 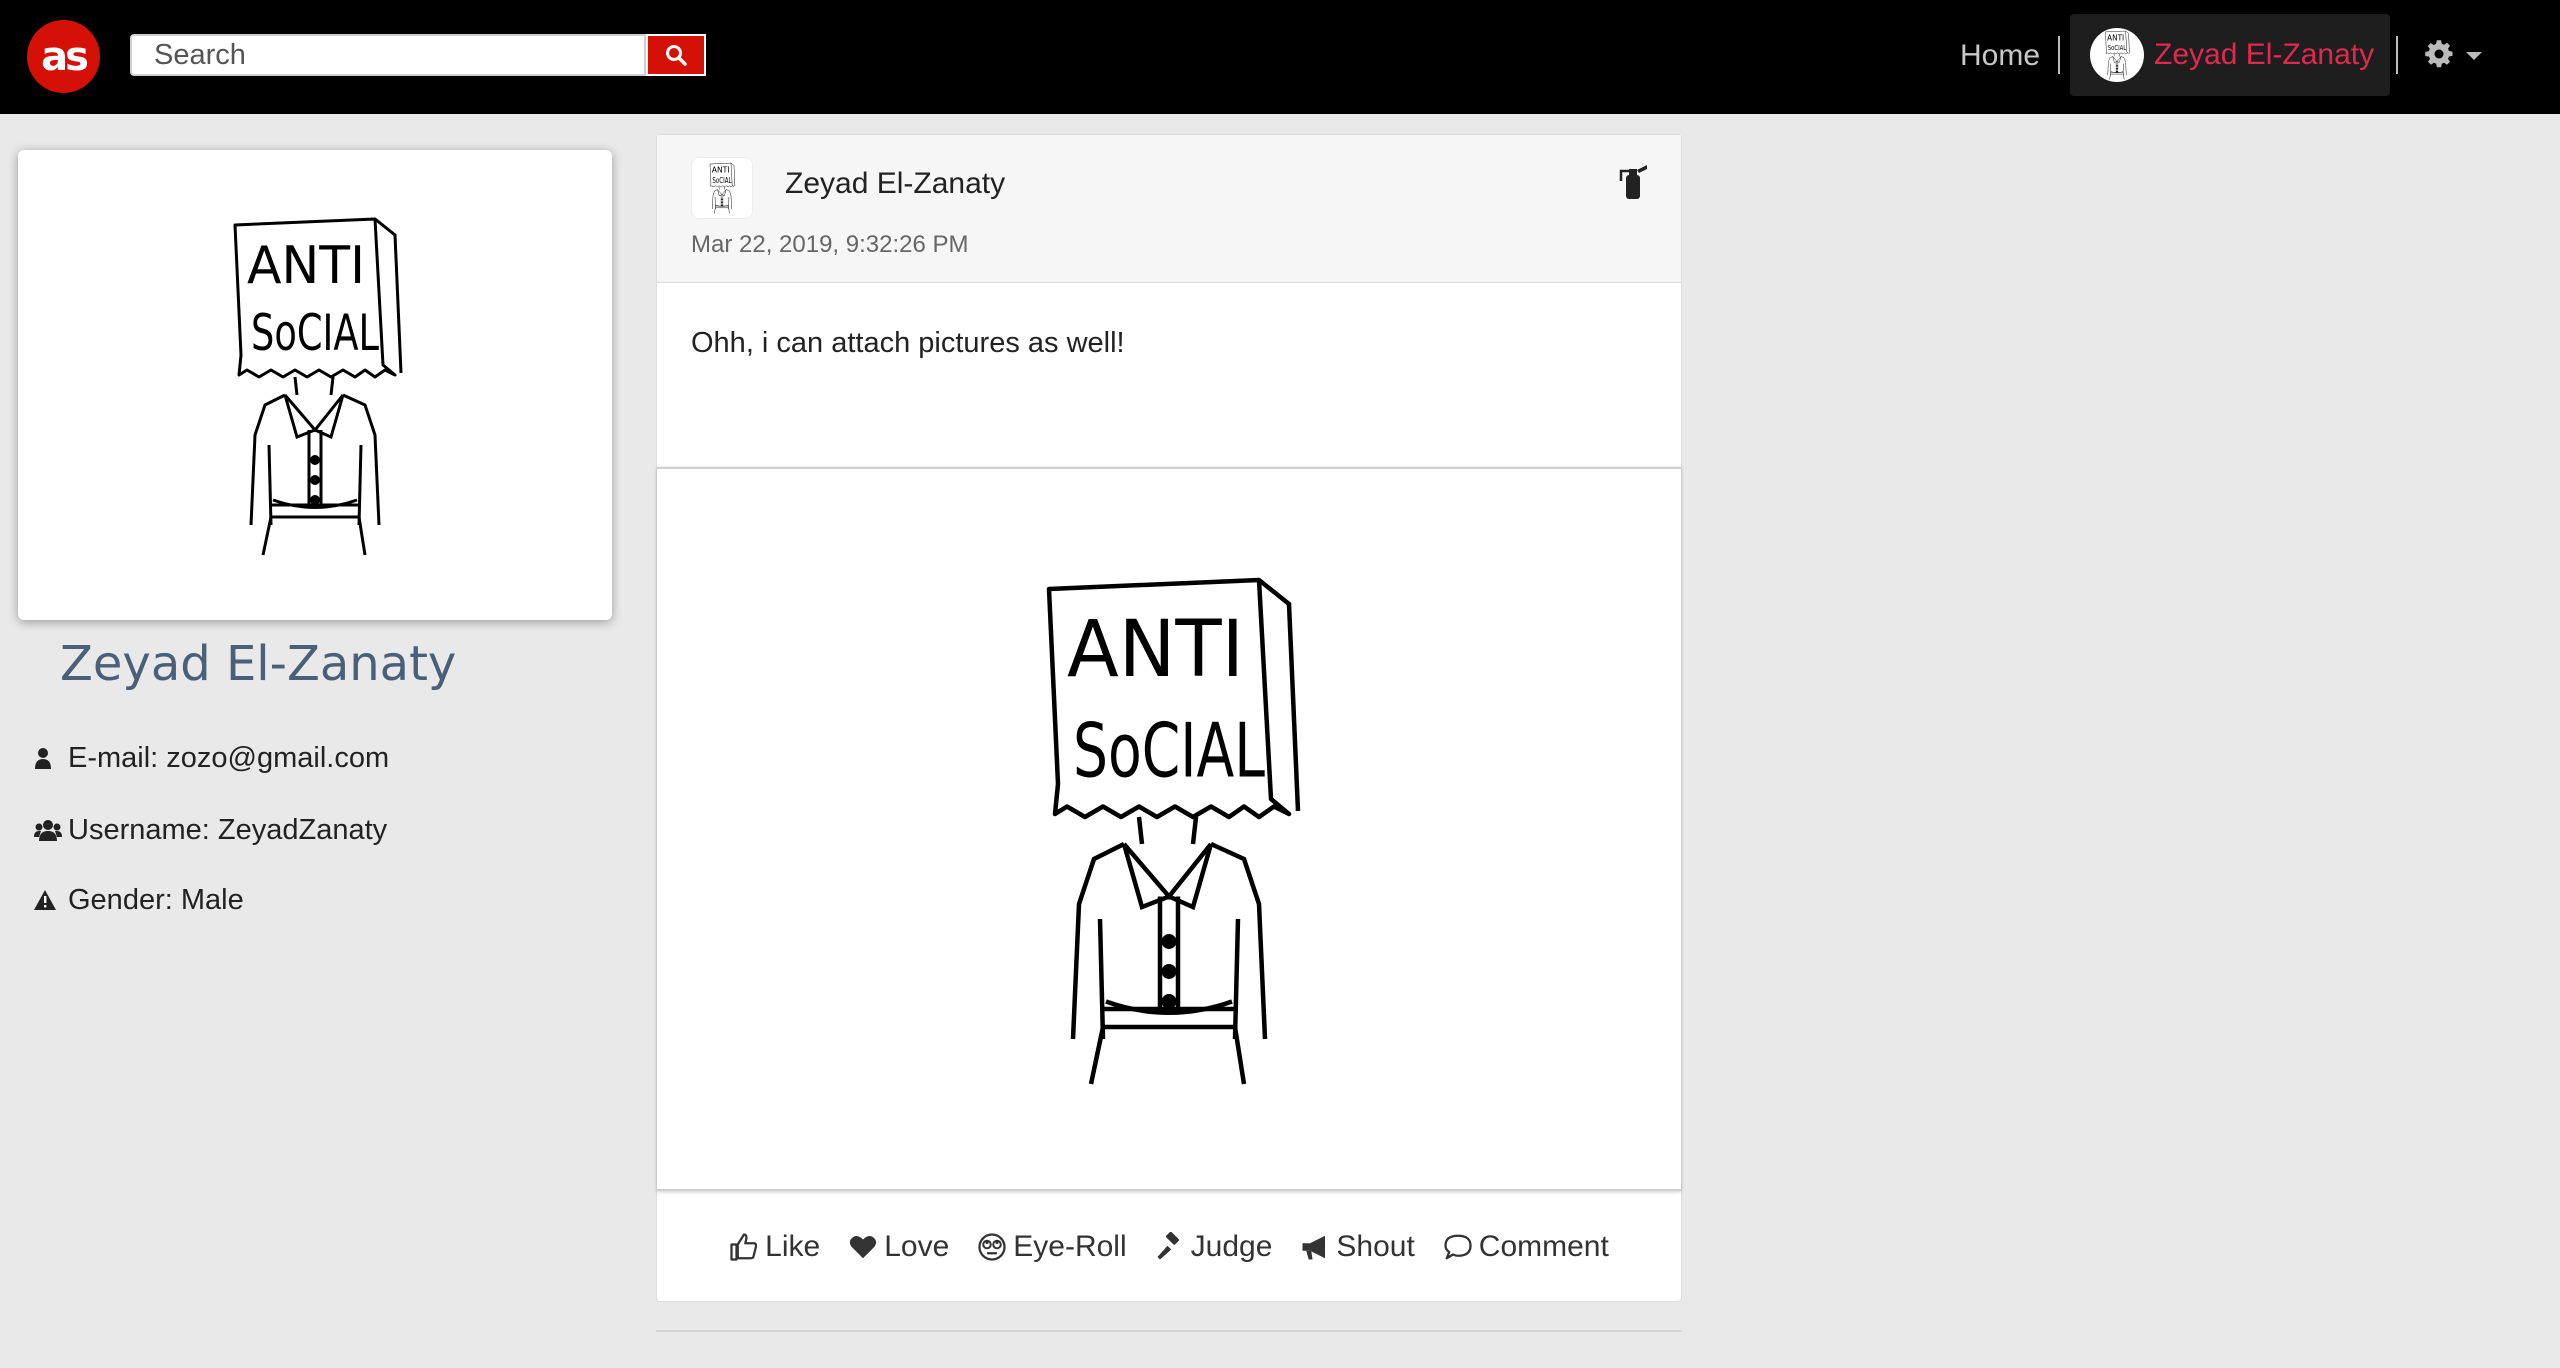 I want to click on profile-email-row: E-mail: zozo@gmail.com, so click(x=211, y=758).